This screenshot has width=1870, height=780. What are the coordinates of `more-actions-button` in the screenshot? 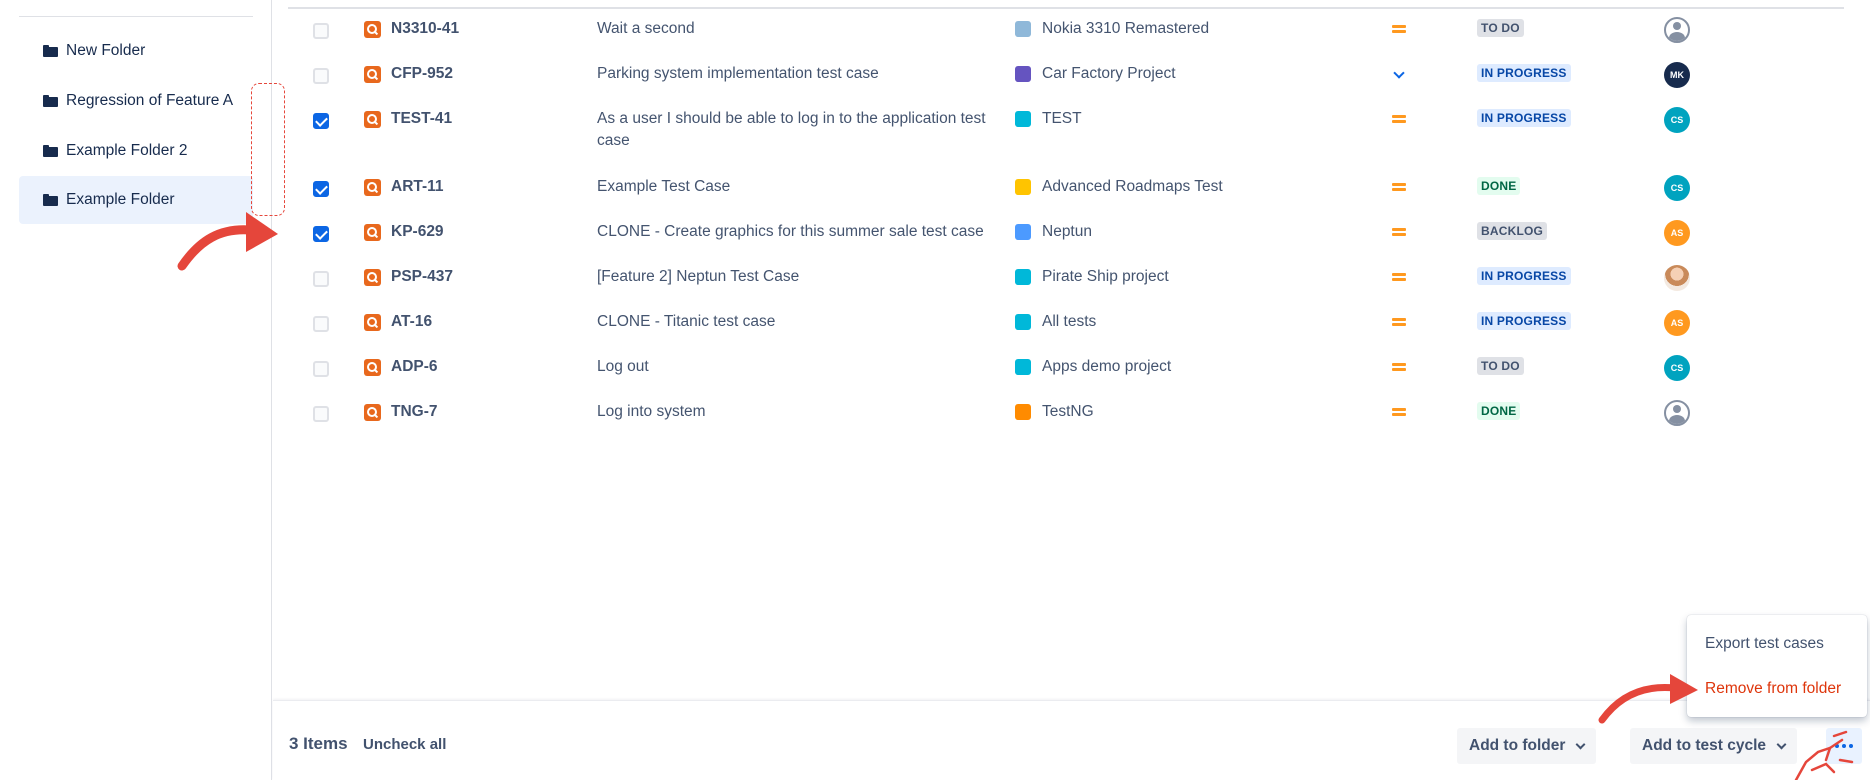 It's located at (1844, 746).